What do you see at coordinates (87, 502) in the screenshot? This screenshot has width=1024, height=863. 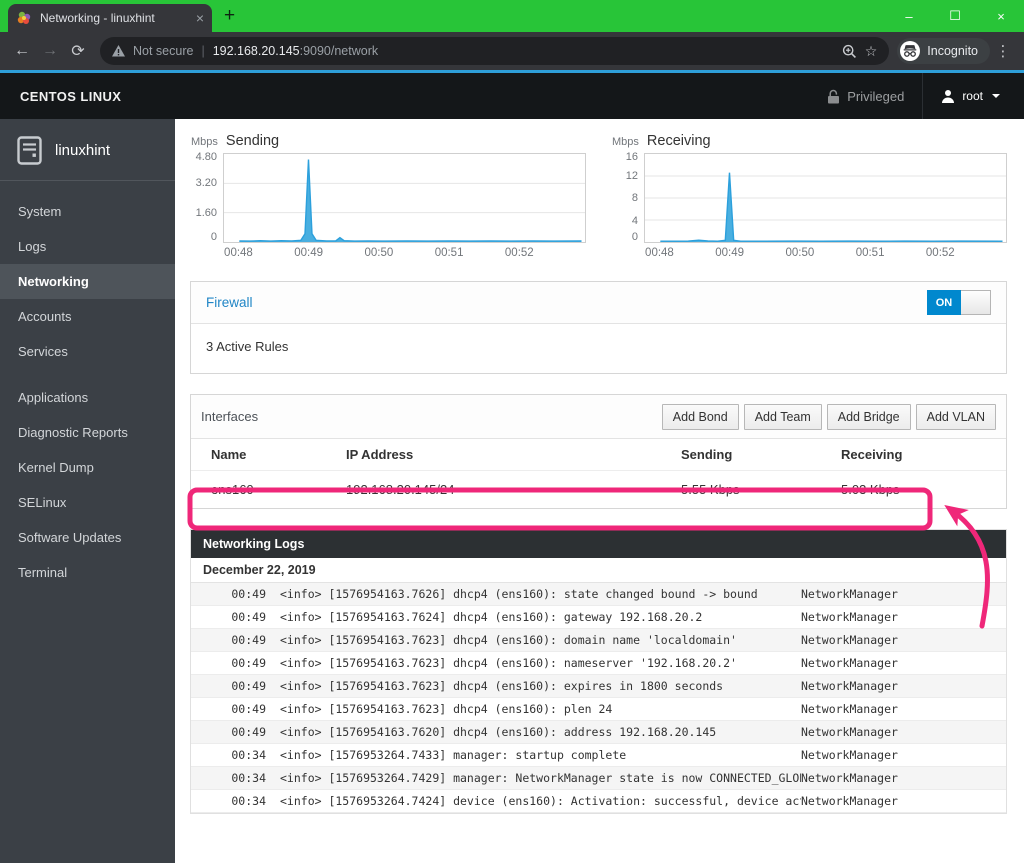 I see `sidebar-item-selinux: SELinux` at bounding box center [87, 502].